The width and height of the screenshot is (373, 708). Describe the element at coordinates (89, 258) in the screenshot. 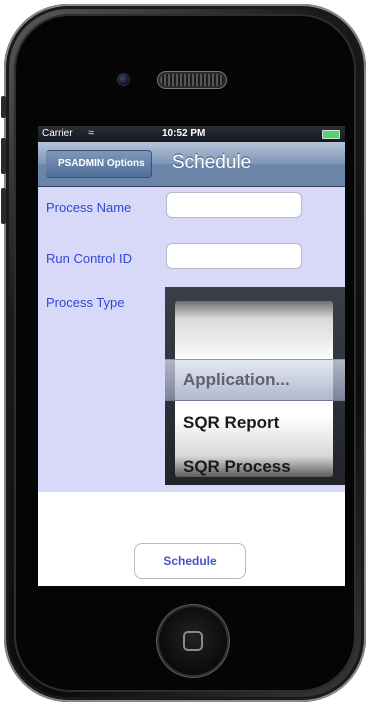

I see `run-control-id-label: Run Control ID` at that location.